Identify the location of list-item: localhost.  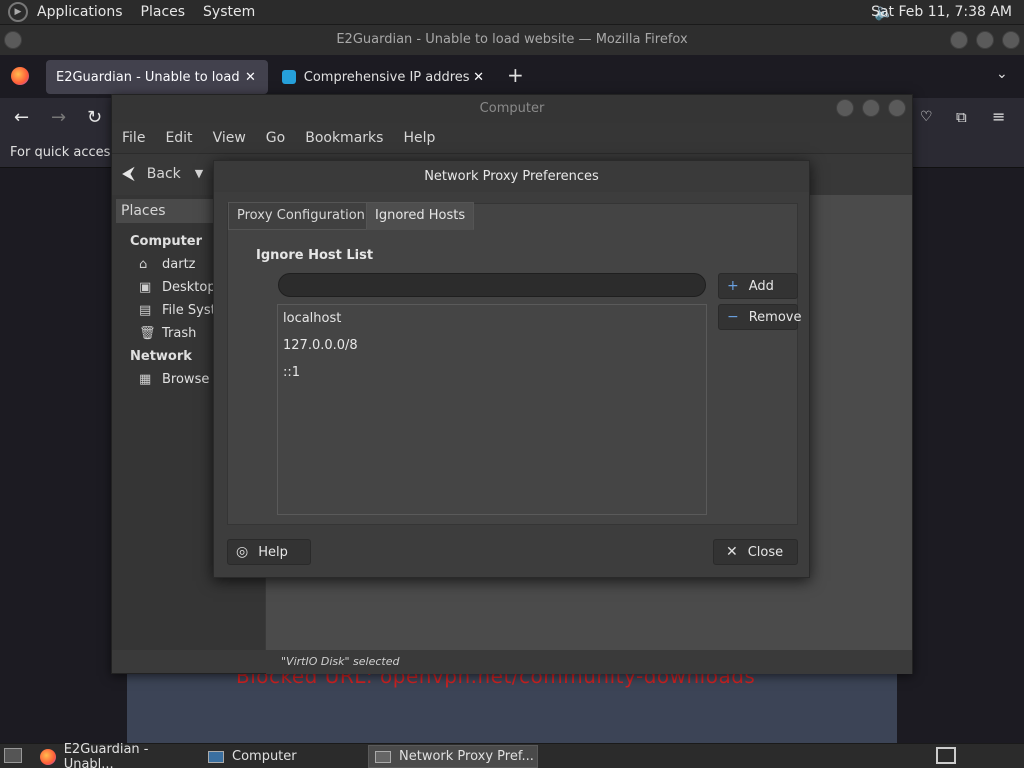
(312, 318).